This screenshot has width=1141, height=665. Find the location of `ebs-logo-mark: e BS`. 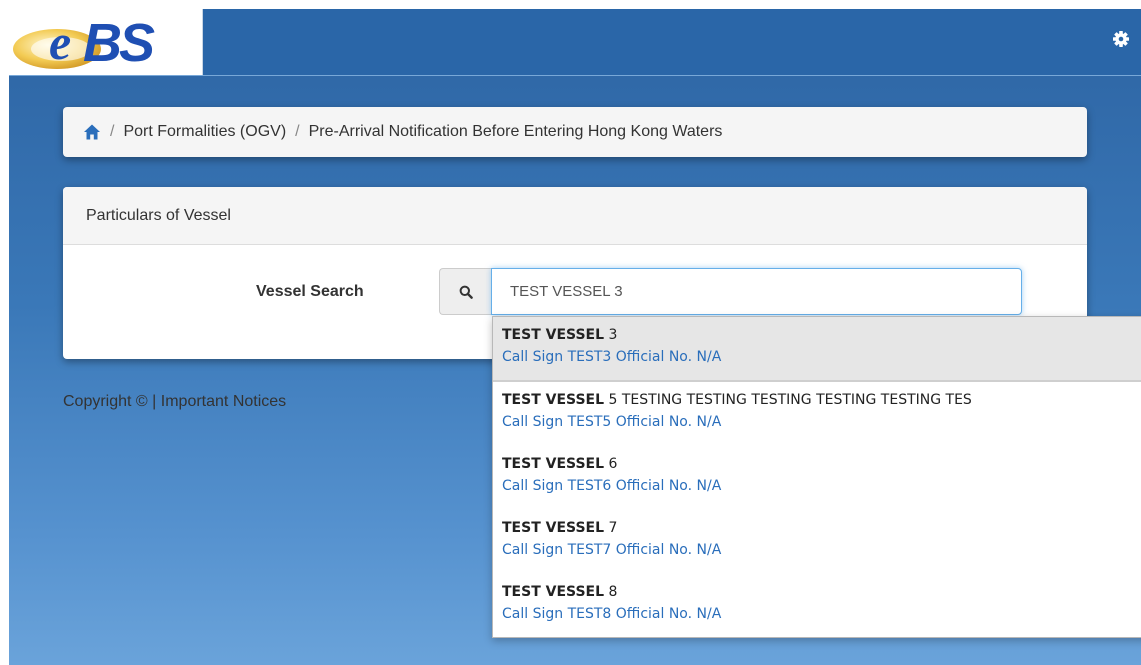

ebs-logo-mark: e BS is located at coordinates (85, 43).